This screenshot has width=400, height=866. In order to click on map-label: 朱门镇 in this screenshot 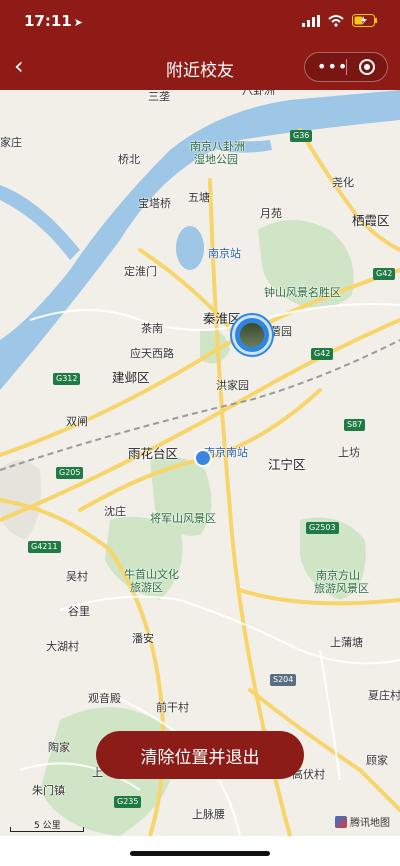, I will do `click(48, 790)`.